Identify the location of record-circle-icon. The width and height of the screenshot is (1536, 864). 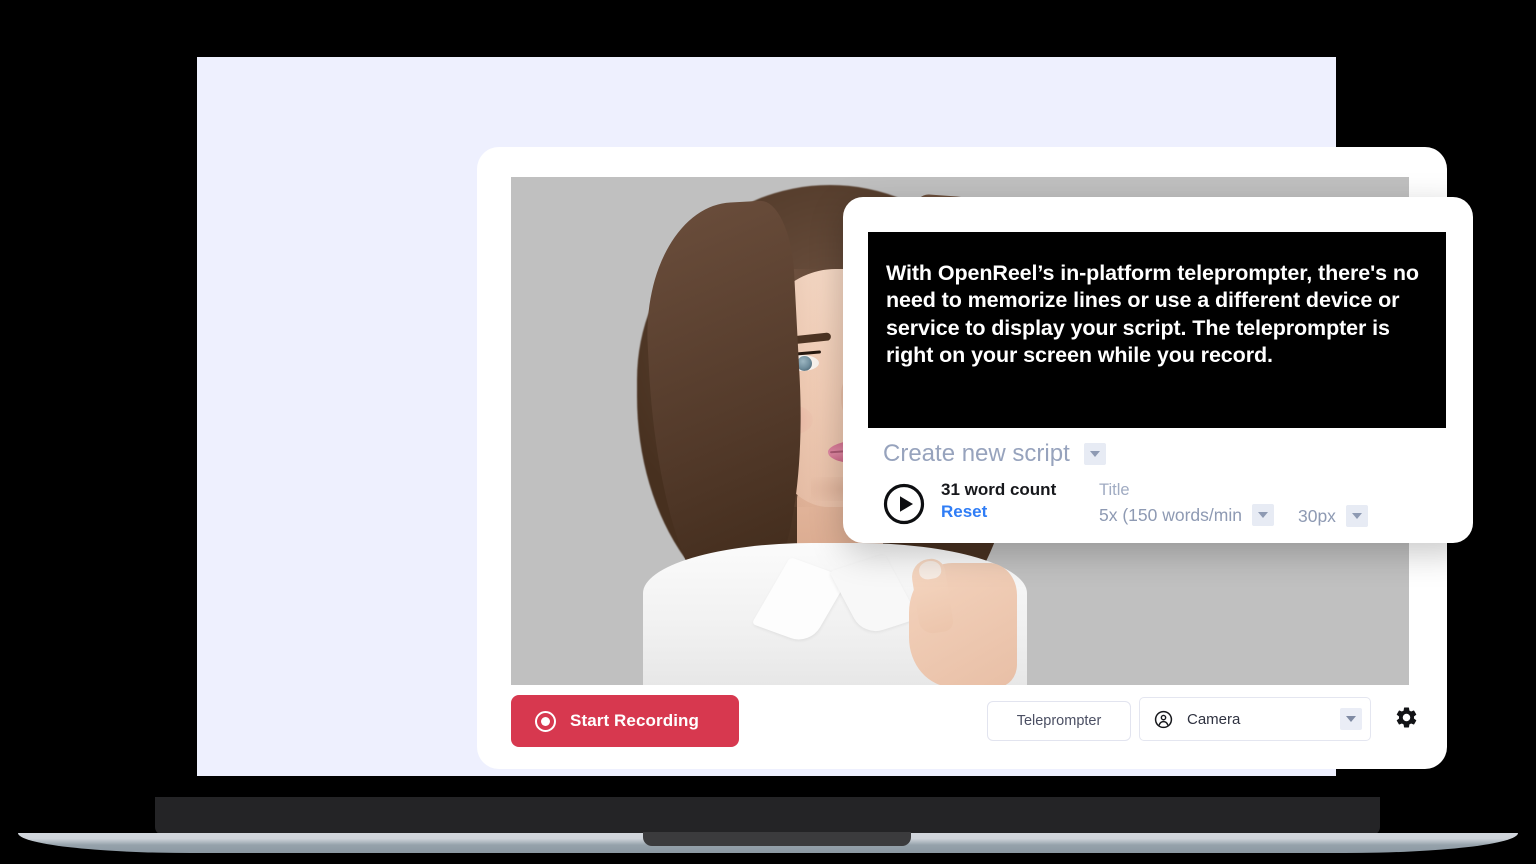
(545, 721).